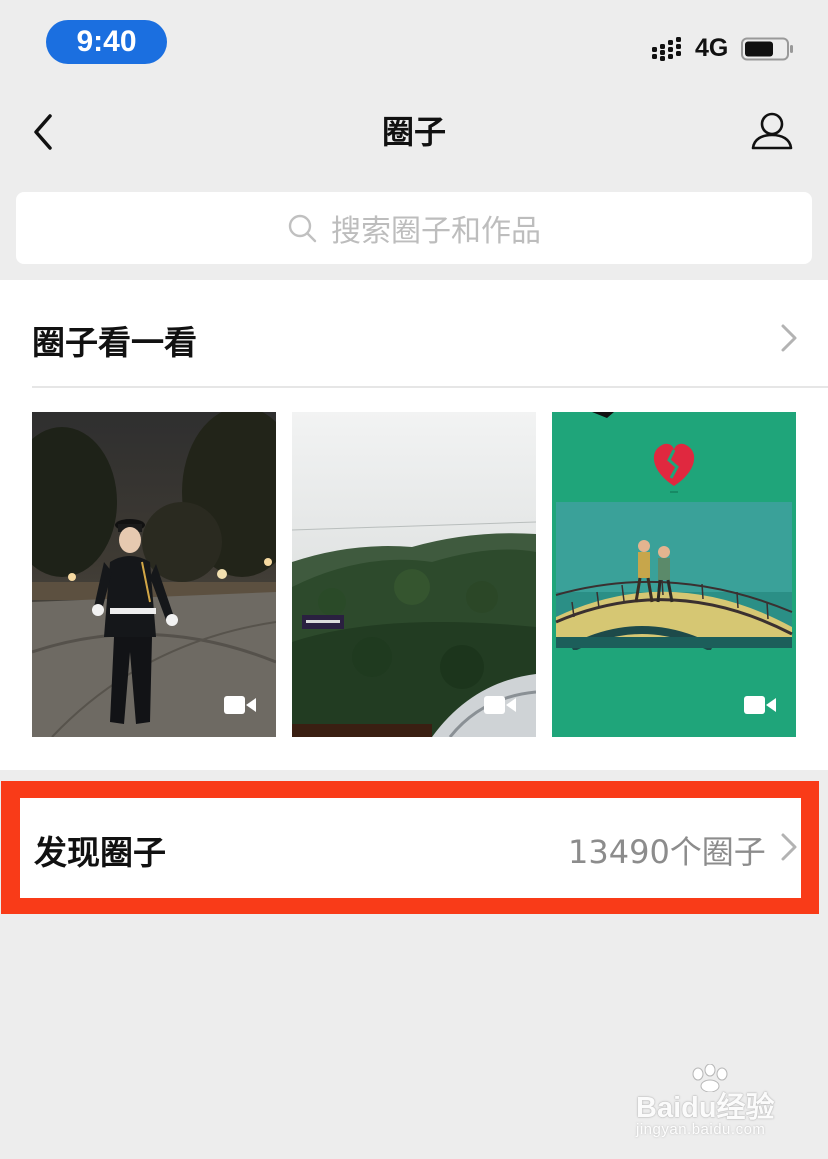 This screenshot has width=828, height=1159. I want to click on page-title: 圈子, so click(413, 132).